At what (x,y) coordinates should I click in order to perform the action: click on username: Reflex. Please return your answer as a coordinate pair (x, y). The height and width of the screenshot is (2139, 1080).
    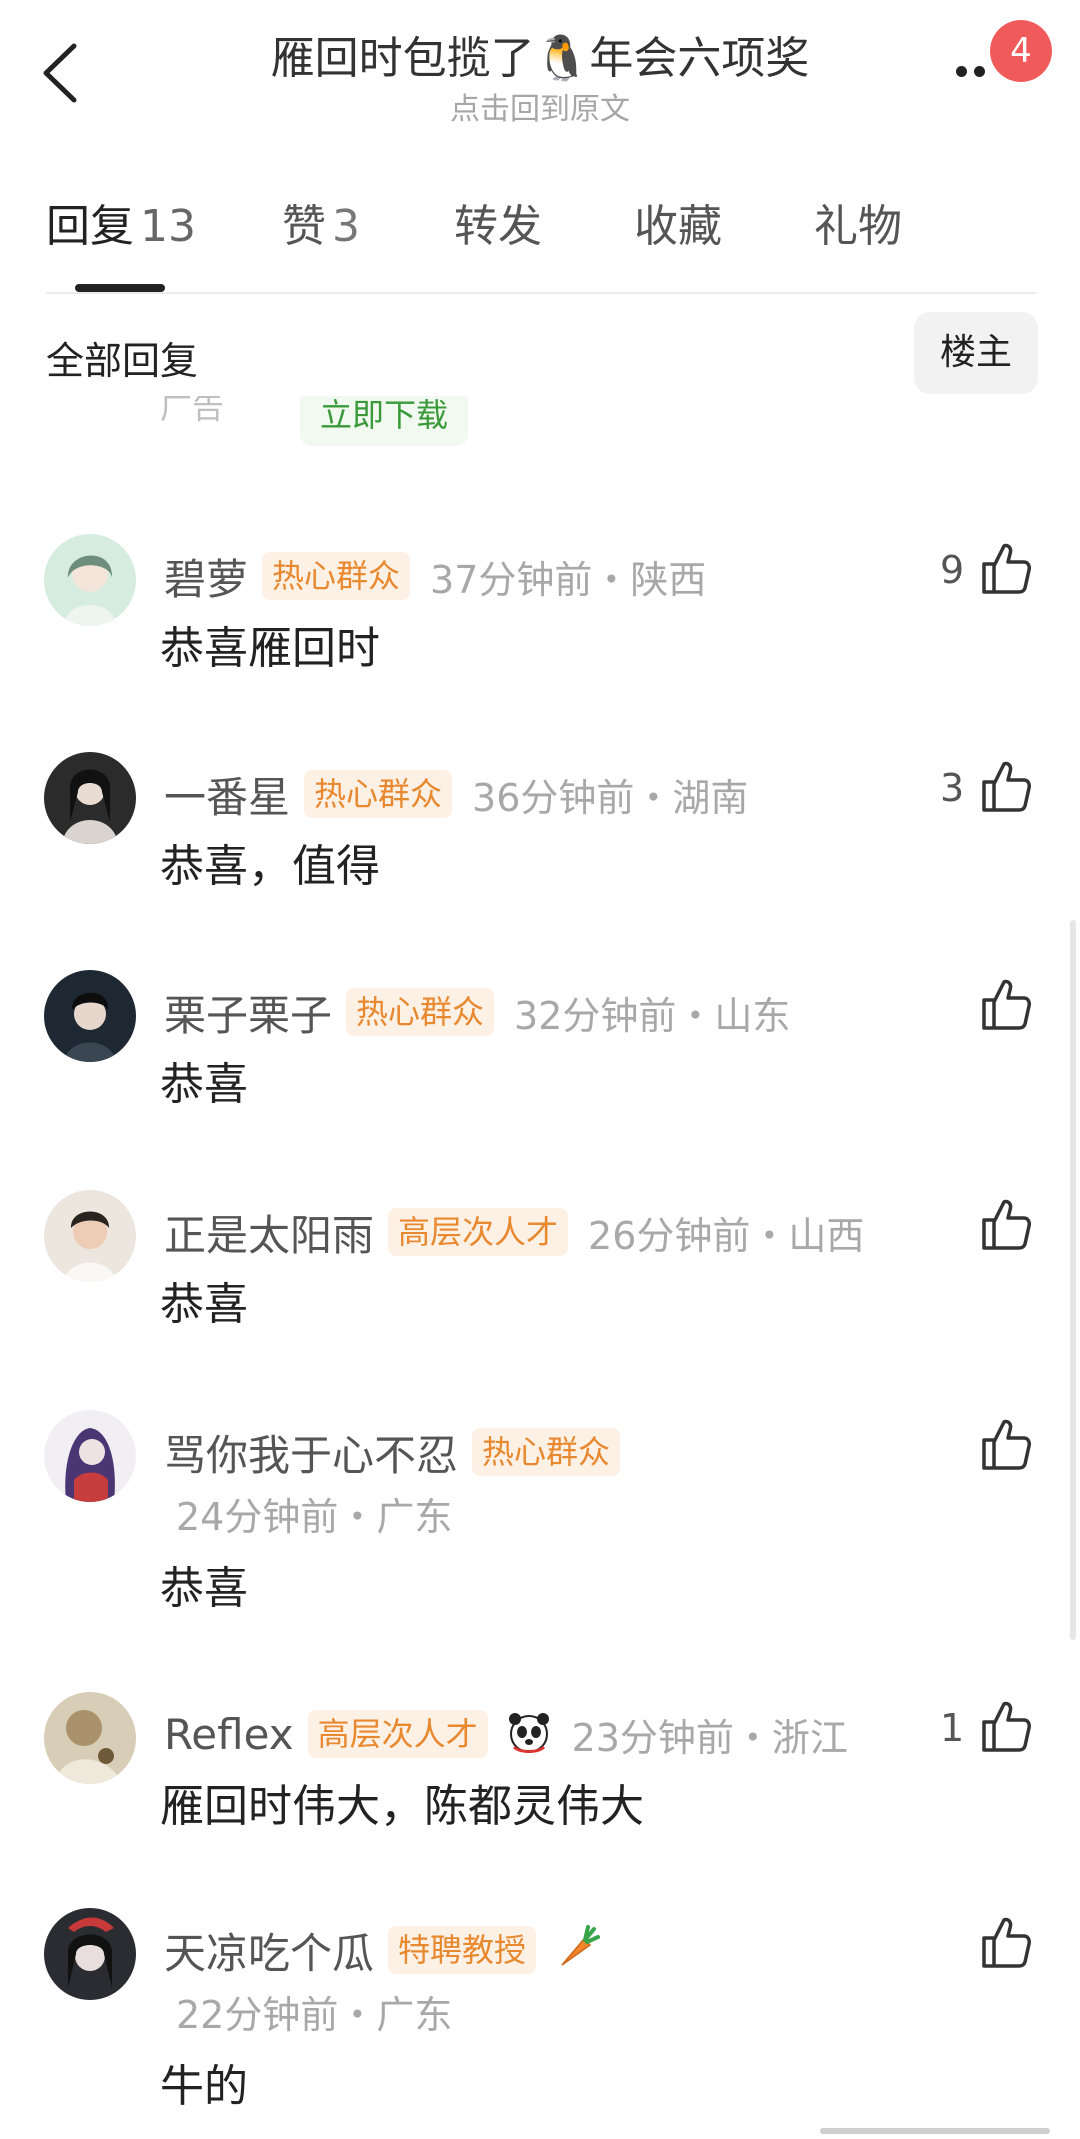
    Looking at the image, I should click on (229, 1734).